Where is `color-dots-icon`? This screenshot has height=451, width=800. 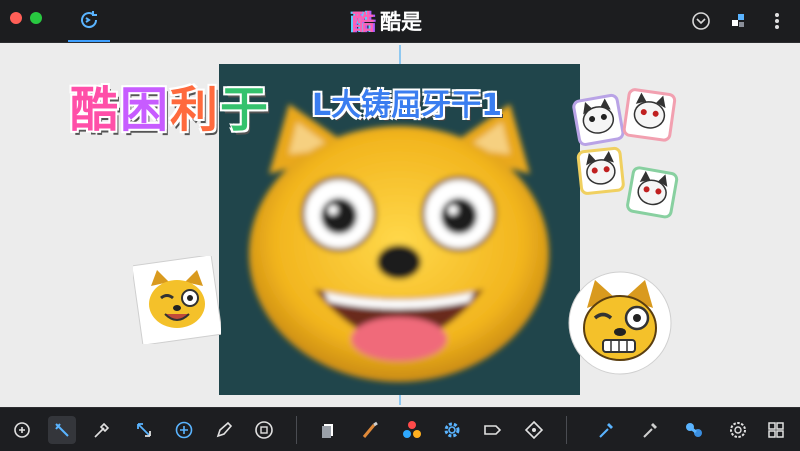
color-dots-icon is located at coordinates (412, 429).